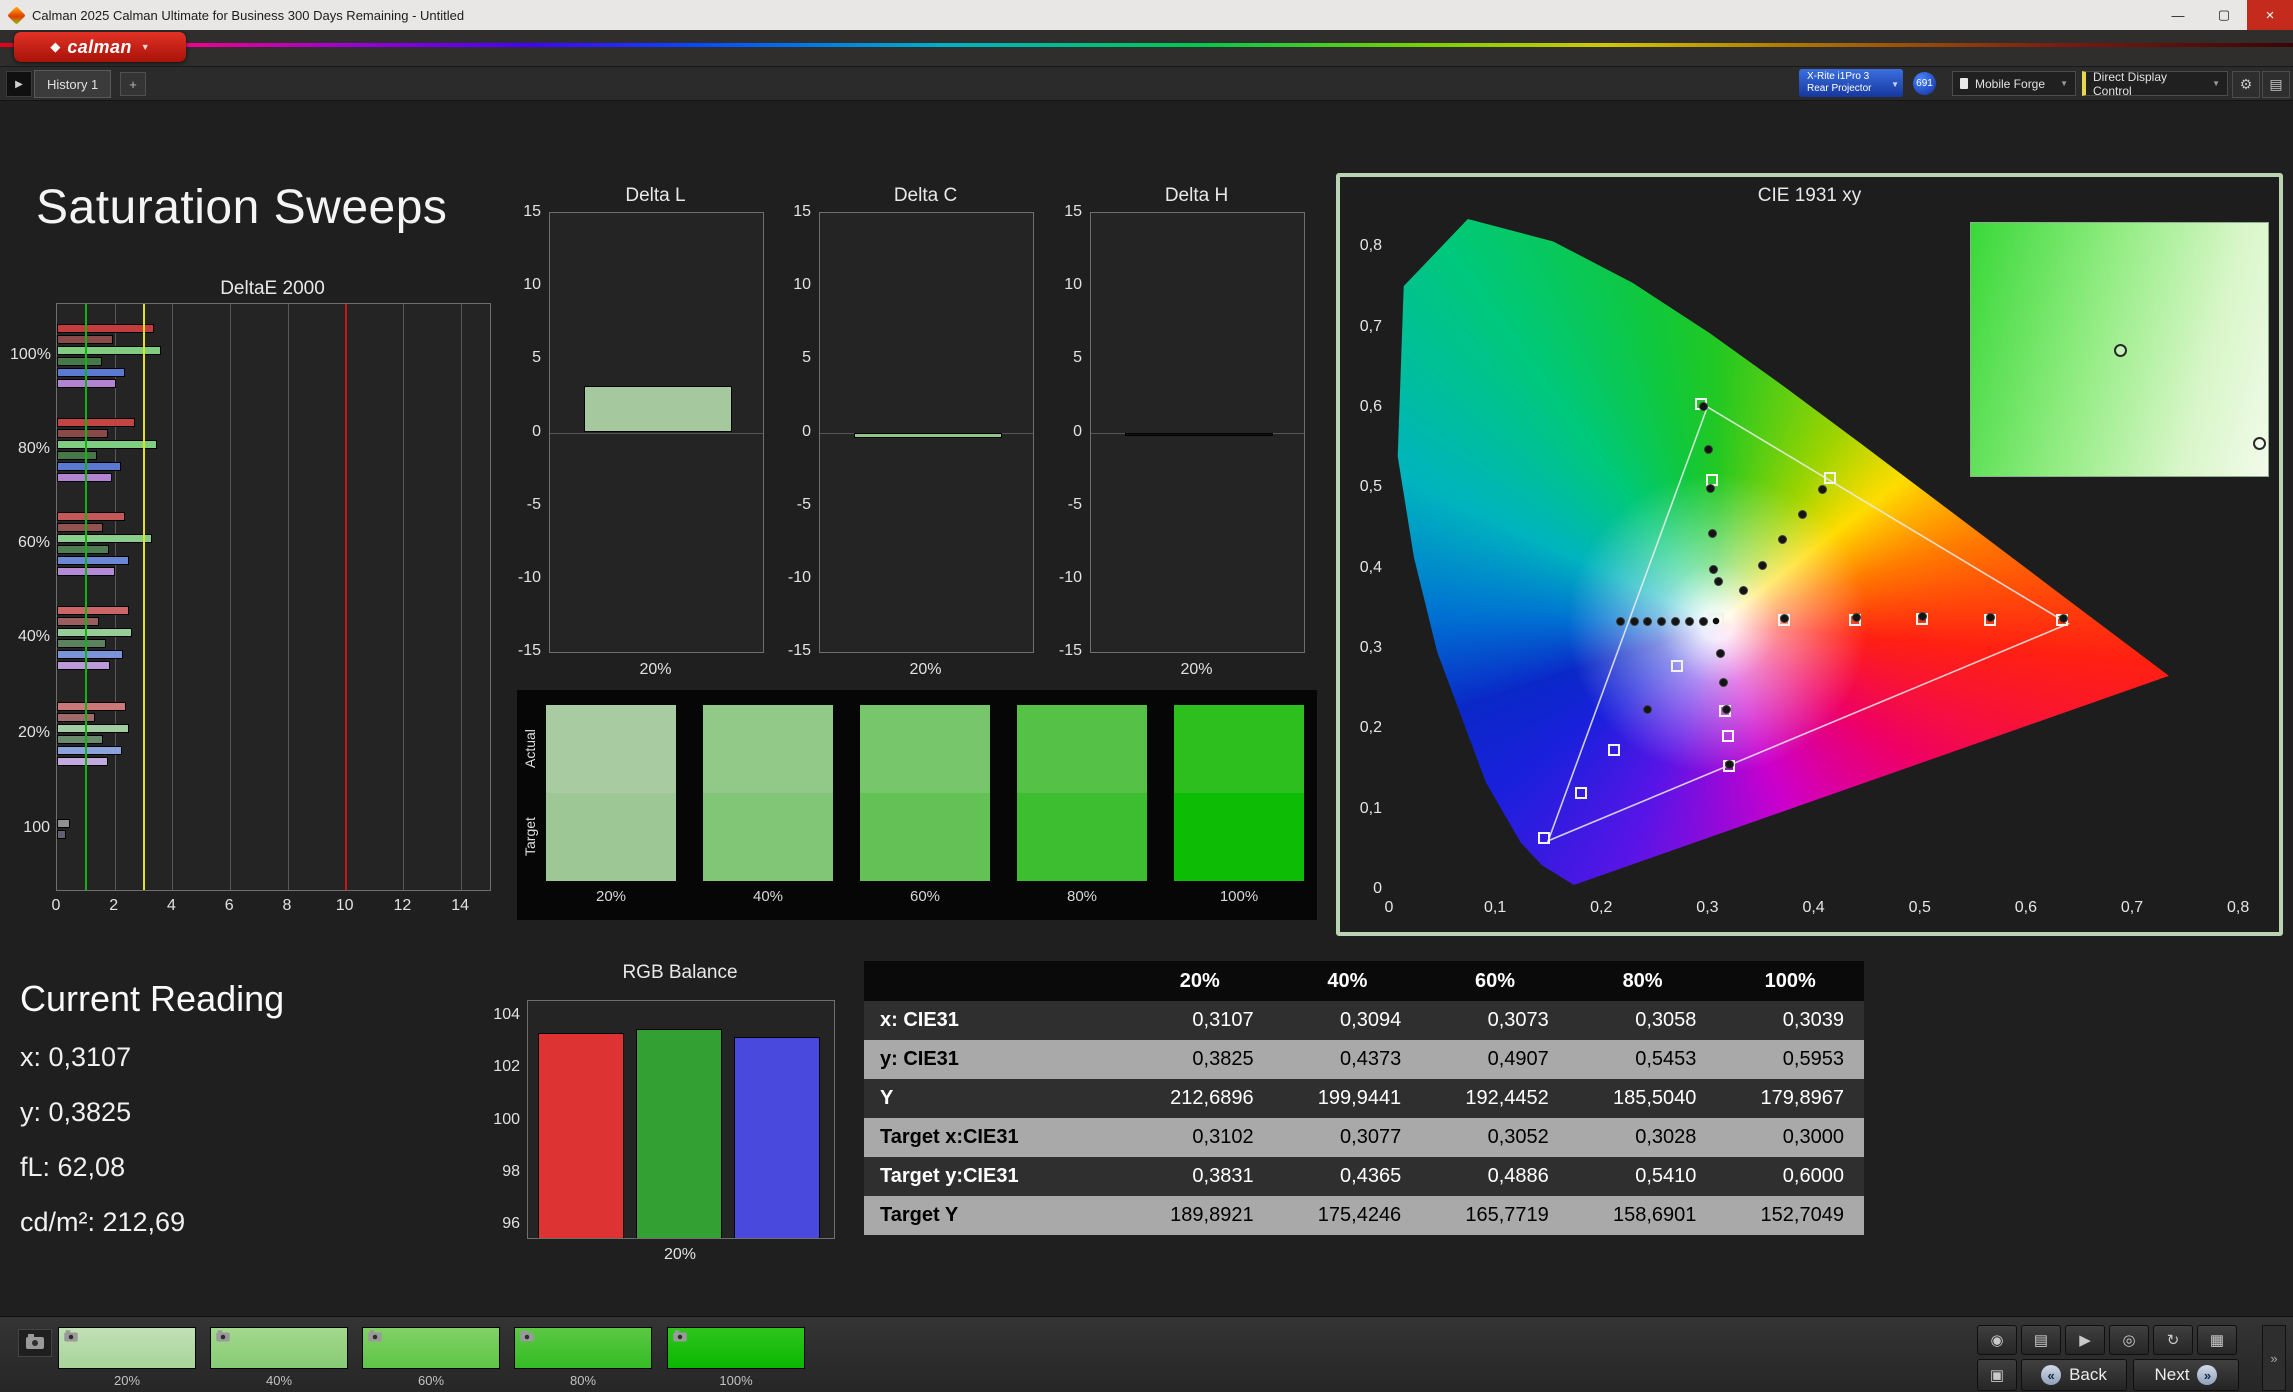 This screenshot has height=1392, width=2293. What do you see at coordinates (76, 1112) in the screenshot?
I see `reading-value: y: 0,3825` at bounding box center [76, 1112].